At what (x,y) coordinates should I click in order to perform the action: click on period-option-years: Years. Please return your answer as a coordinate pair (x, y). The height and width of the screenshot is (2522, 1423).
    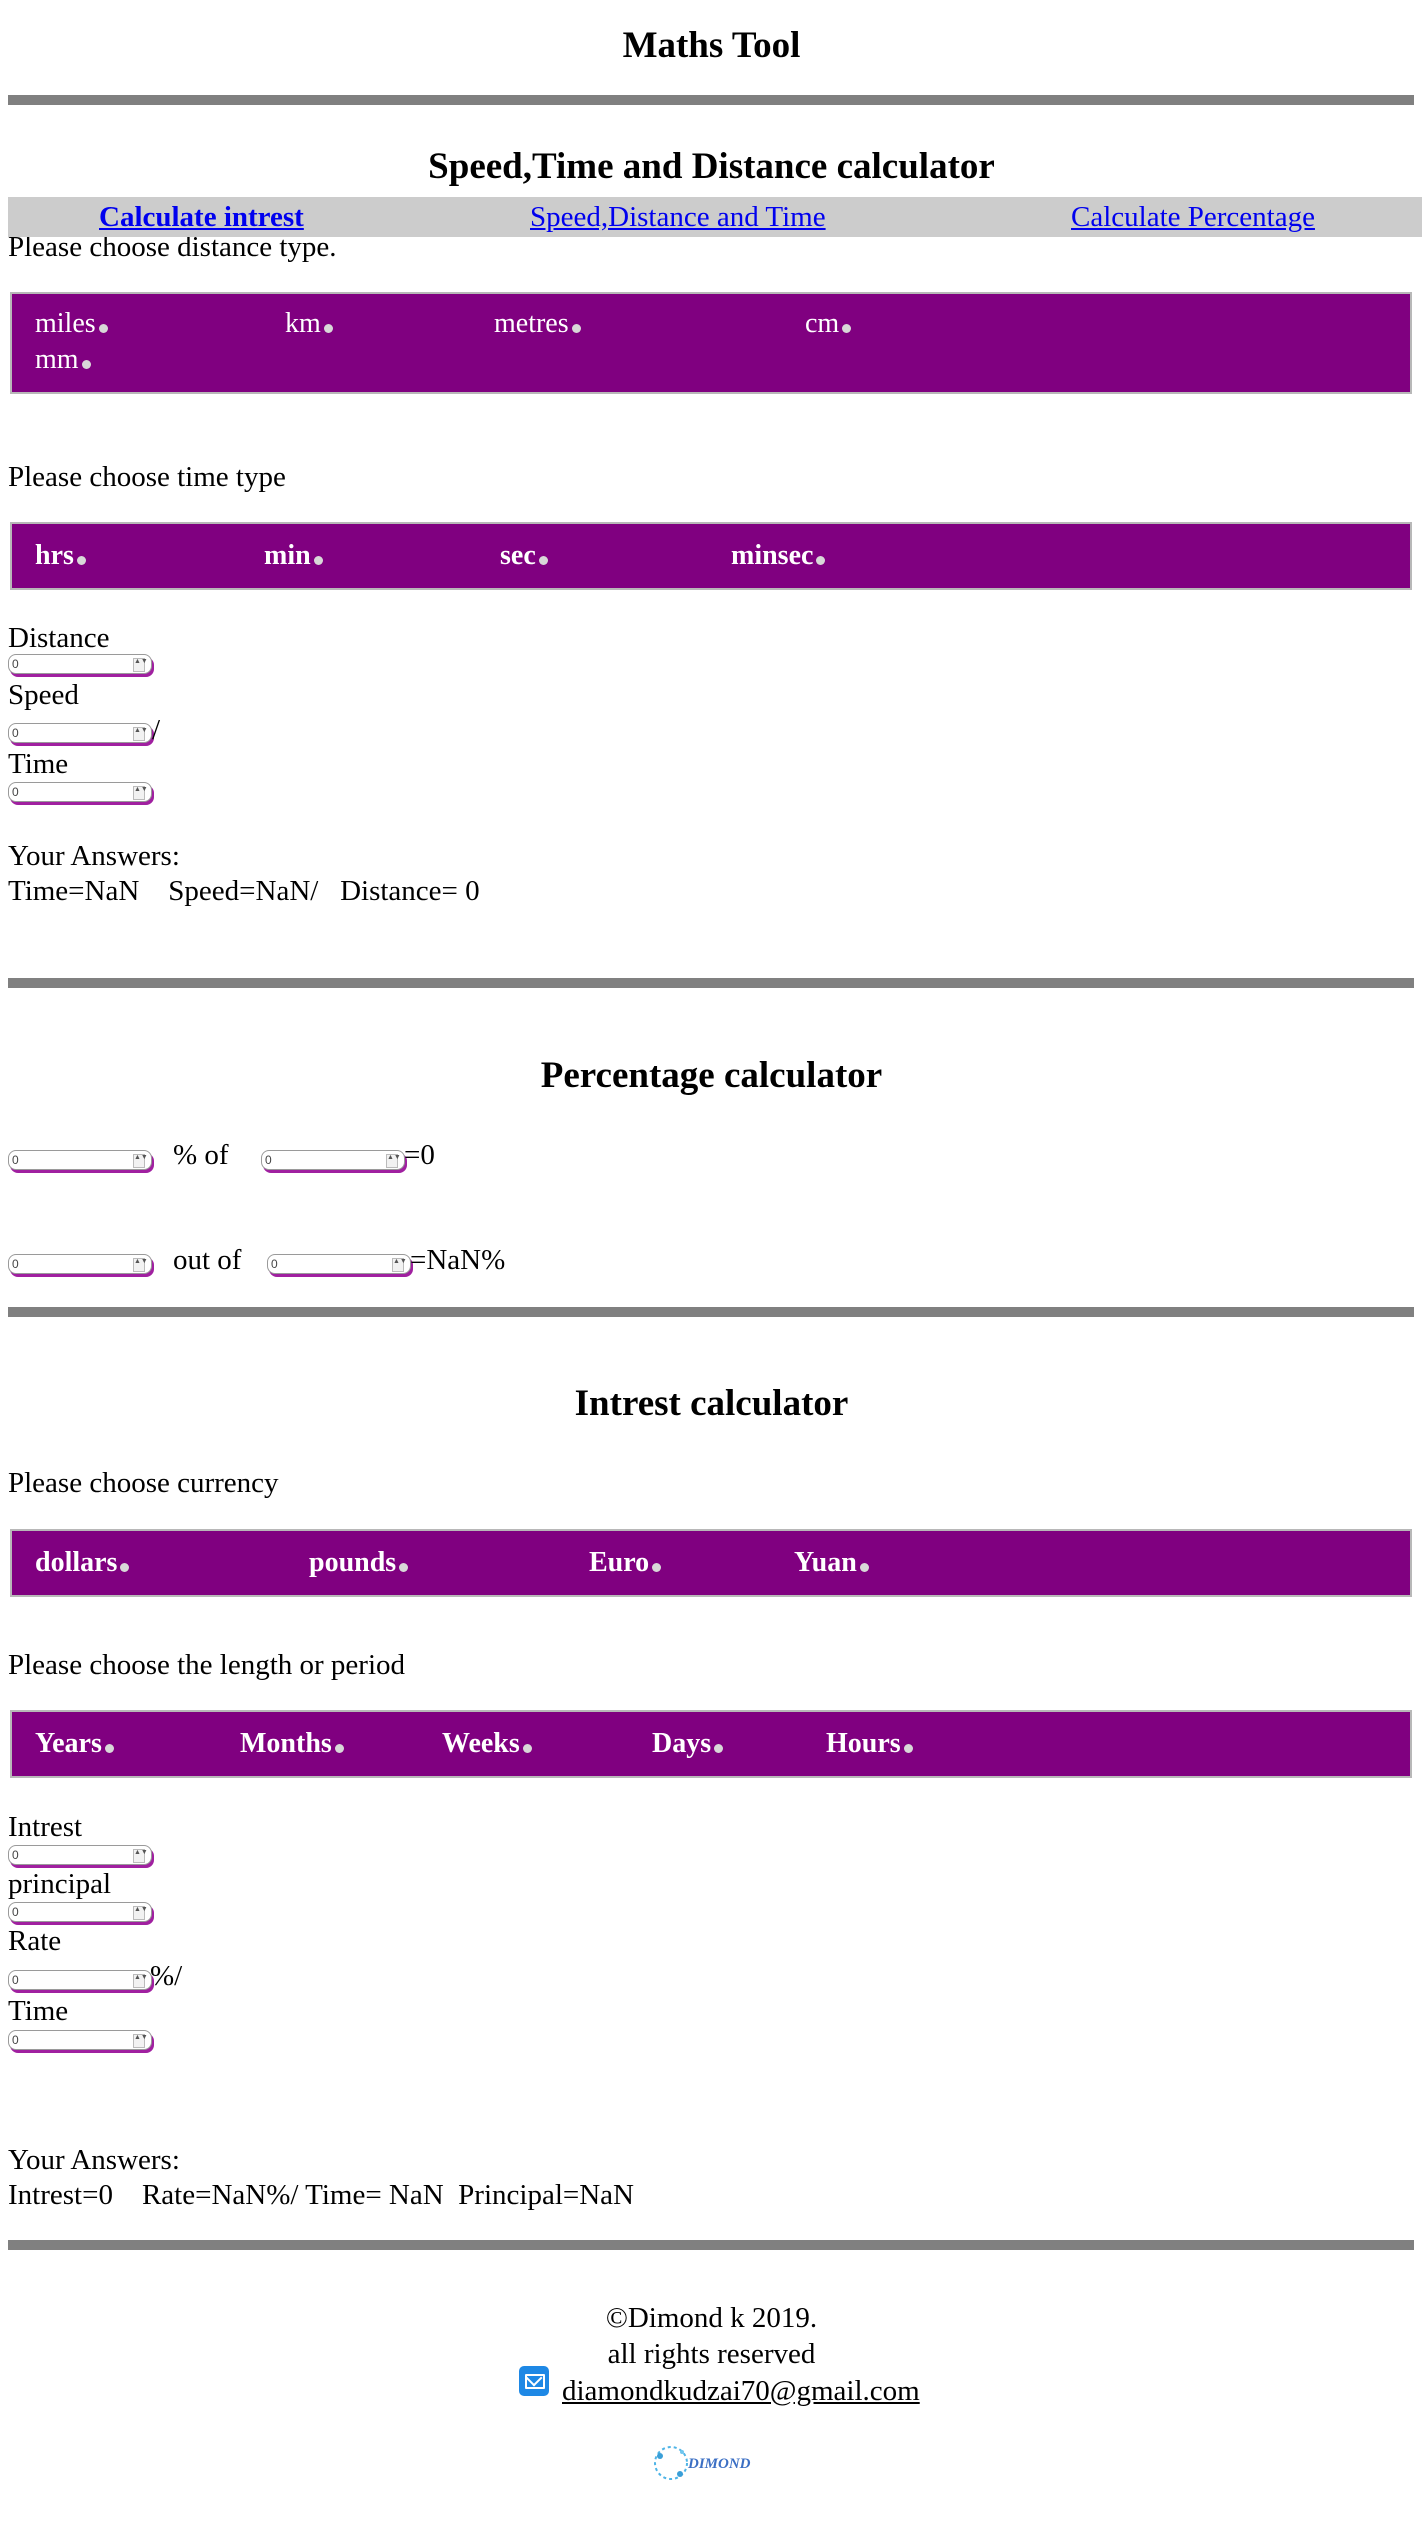
    Looking at the image, I should click on (74, 1744).